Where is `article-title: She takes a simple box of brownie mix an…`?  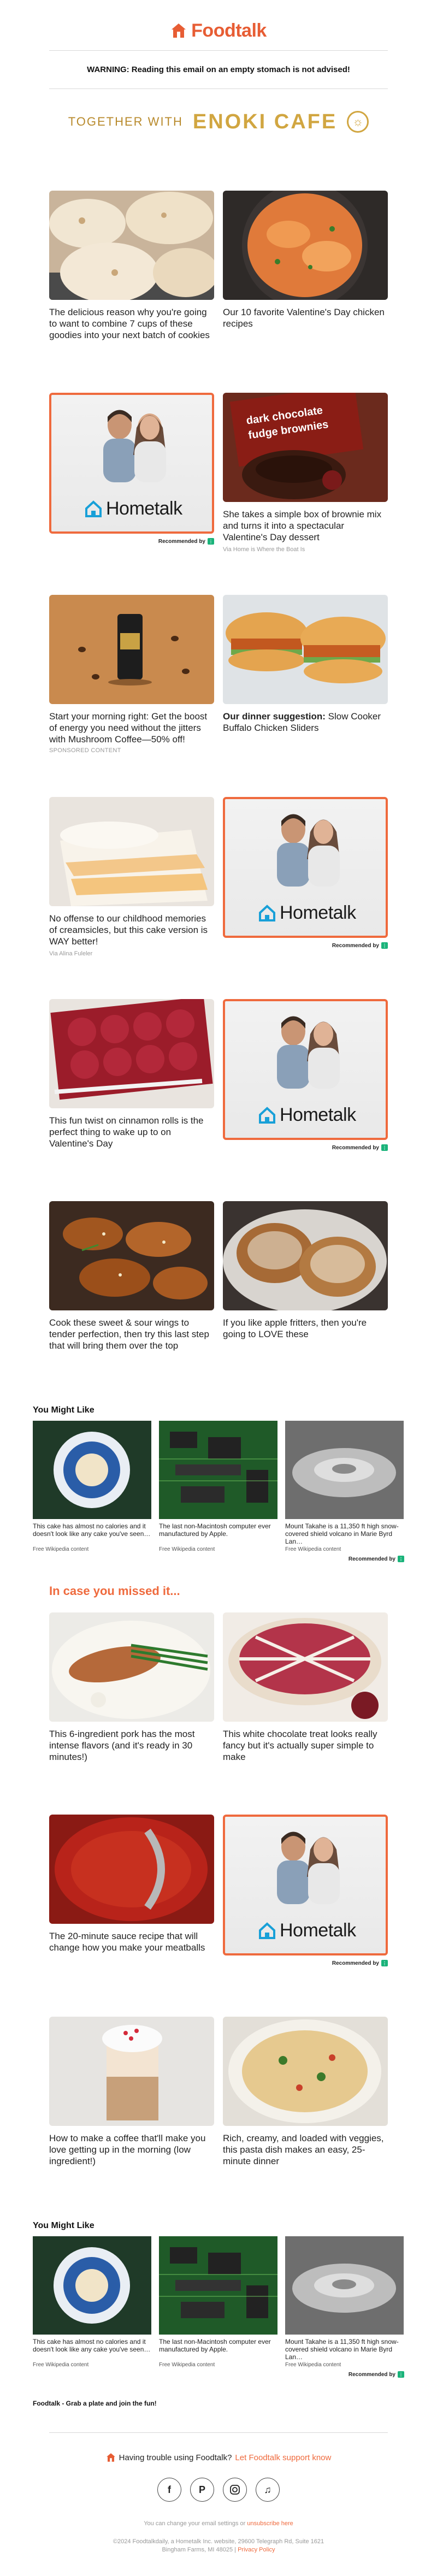 article-title: She takes a simple box of brownie mix an… is located at coordinates (305, 526).